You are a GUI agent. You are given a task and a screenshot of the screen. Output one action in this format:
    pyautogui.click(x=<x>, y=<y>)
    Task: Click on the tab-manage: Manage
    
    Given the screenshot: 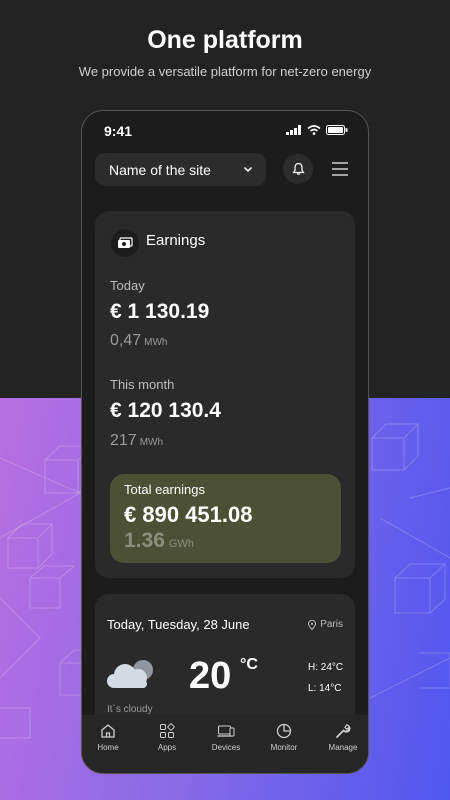 What is the action you would take?
    pyautogui.click(x=341, y=737)
    